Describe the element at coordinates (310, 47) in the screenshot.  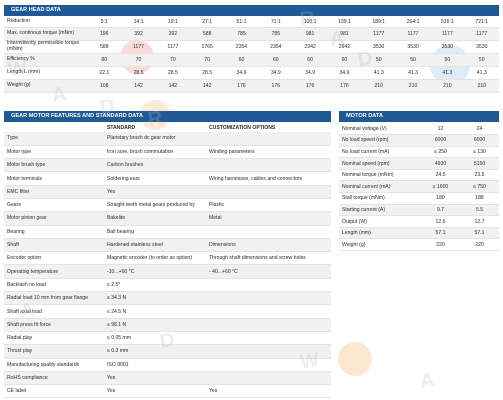
I see `gear-head-cell: 2942` at that location.